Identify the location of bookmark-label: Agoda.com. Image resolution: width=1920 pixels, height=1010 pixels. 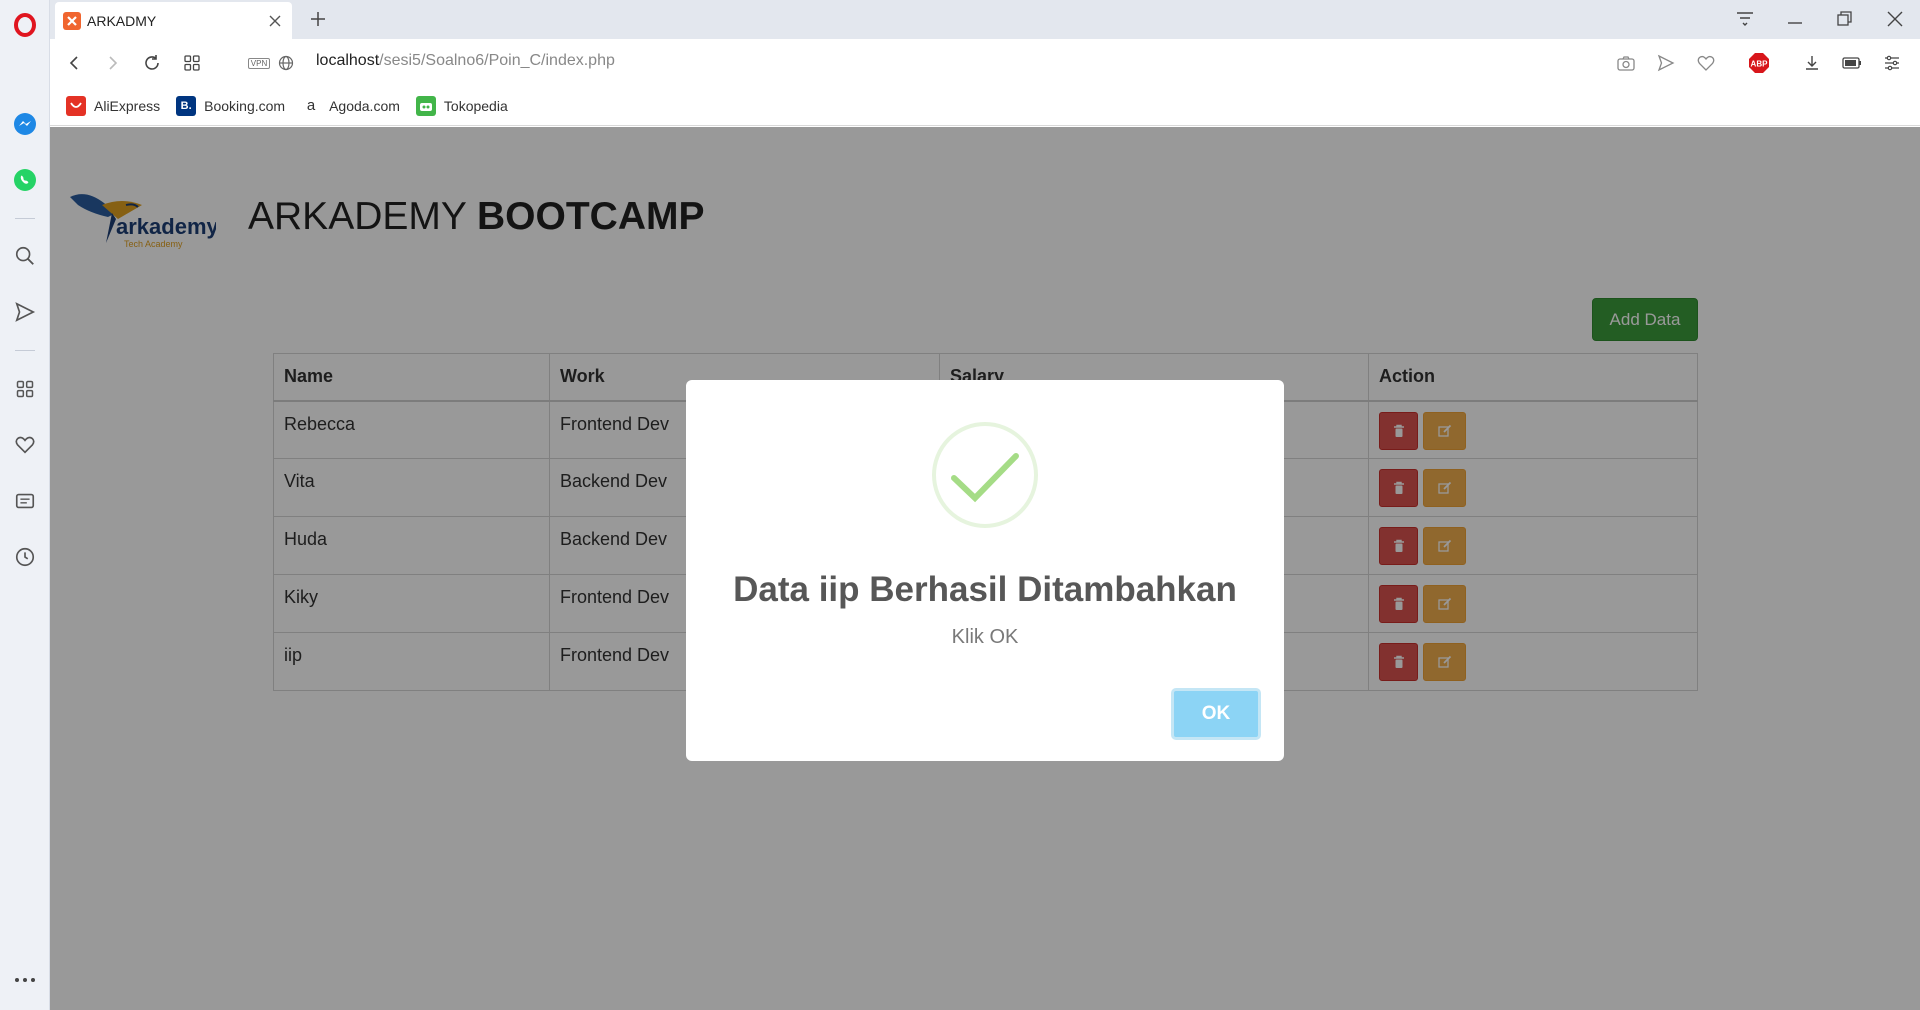
(364, 105).